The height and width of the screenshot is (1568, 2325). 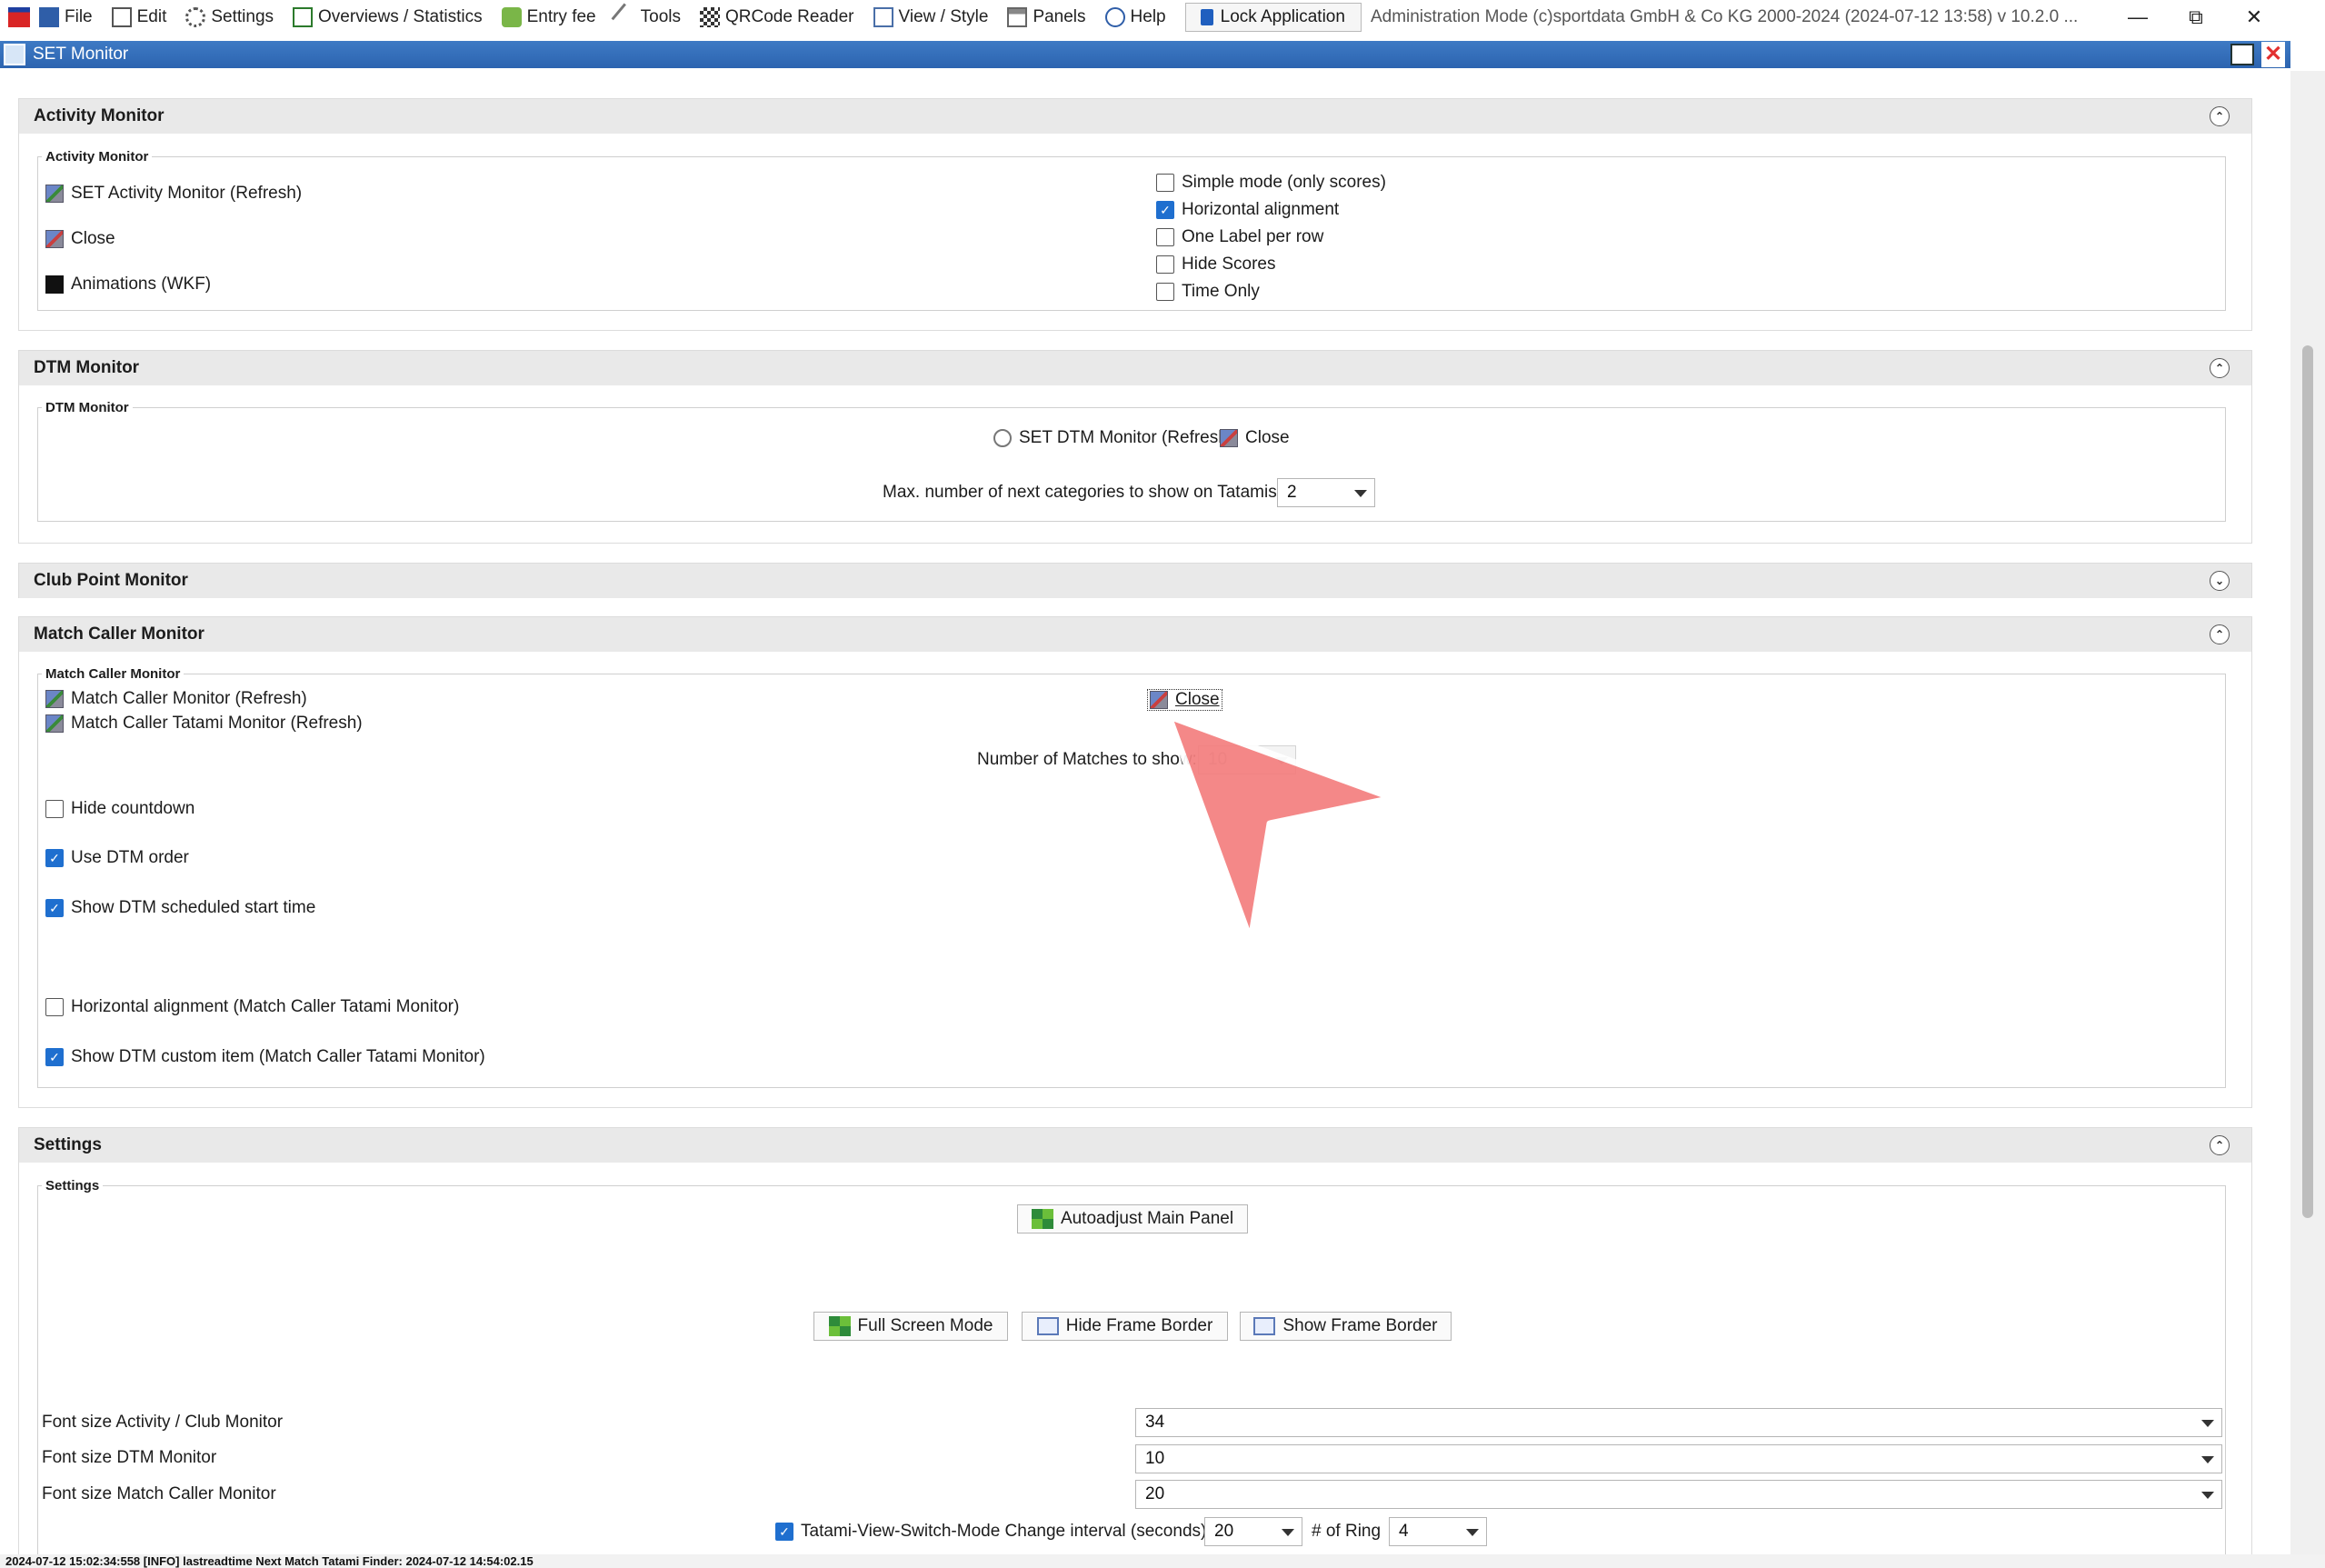 I want to click on club-point-monitor-section: Club Point Monitor ⌄, so click(x=1135, y=580).